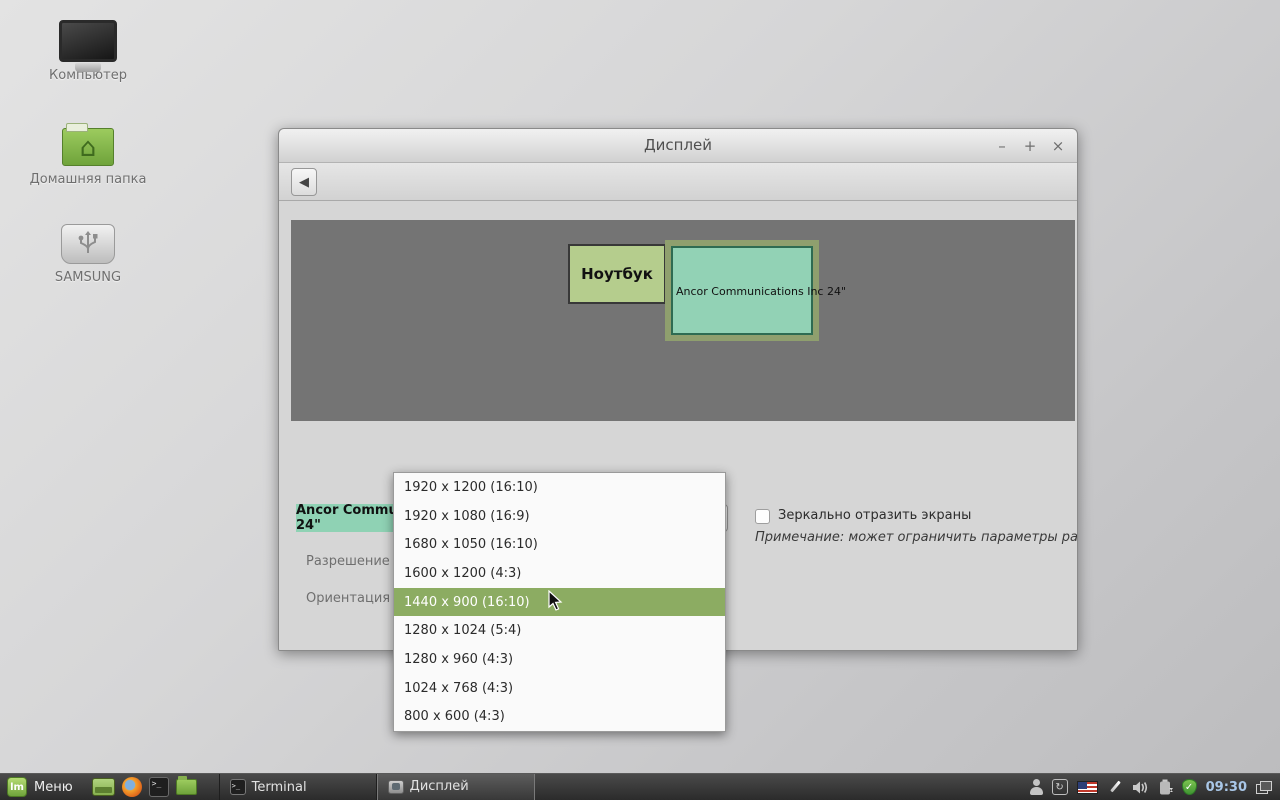 The height and width of the screenshot is (800, 1280). I want to click on computer-icon, so click(88, 41).